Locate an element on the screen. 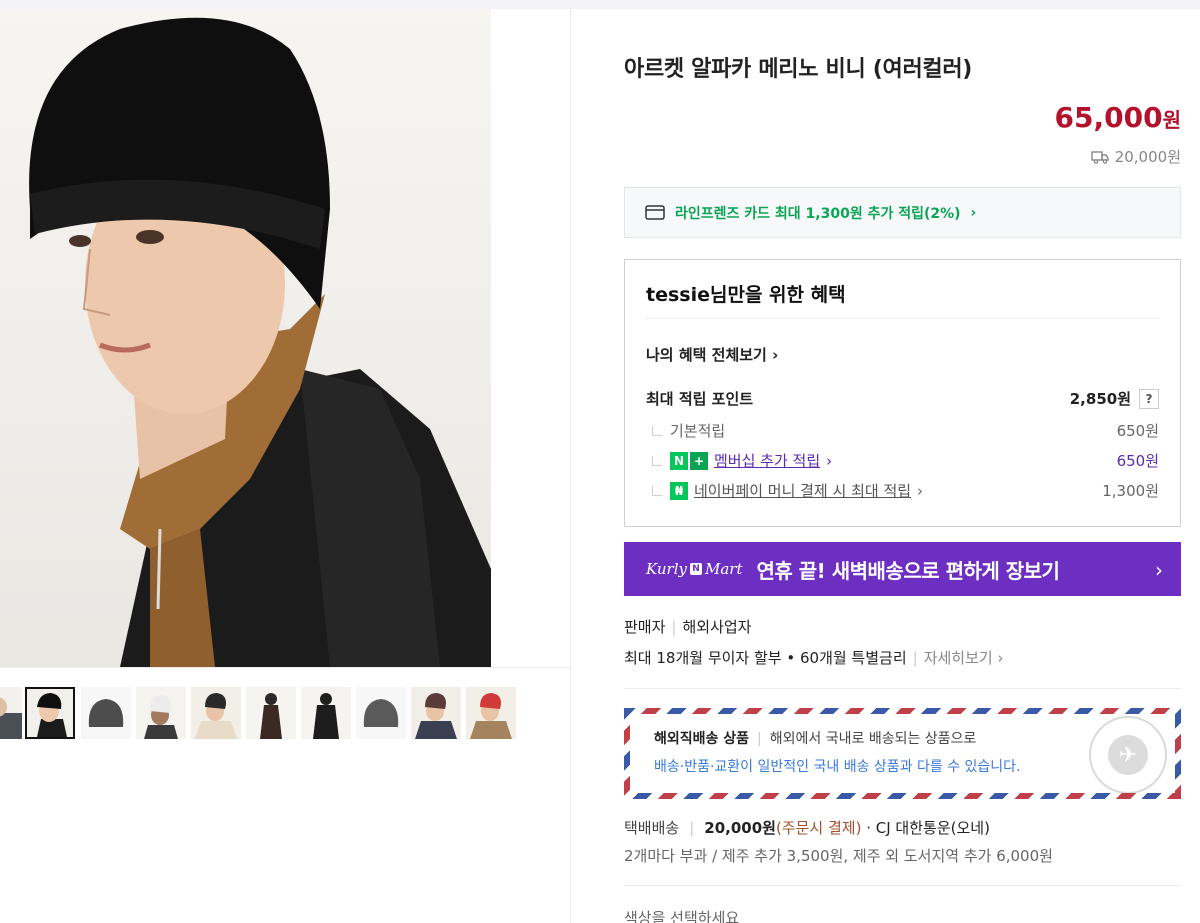 This screenshot has width=1200, height=923. max-points-row: 최대 적립 포인트 2,850원 ? is located at coordinates (902, 398).